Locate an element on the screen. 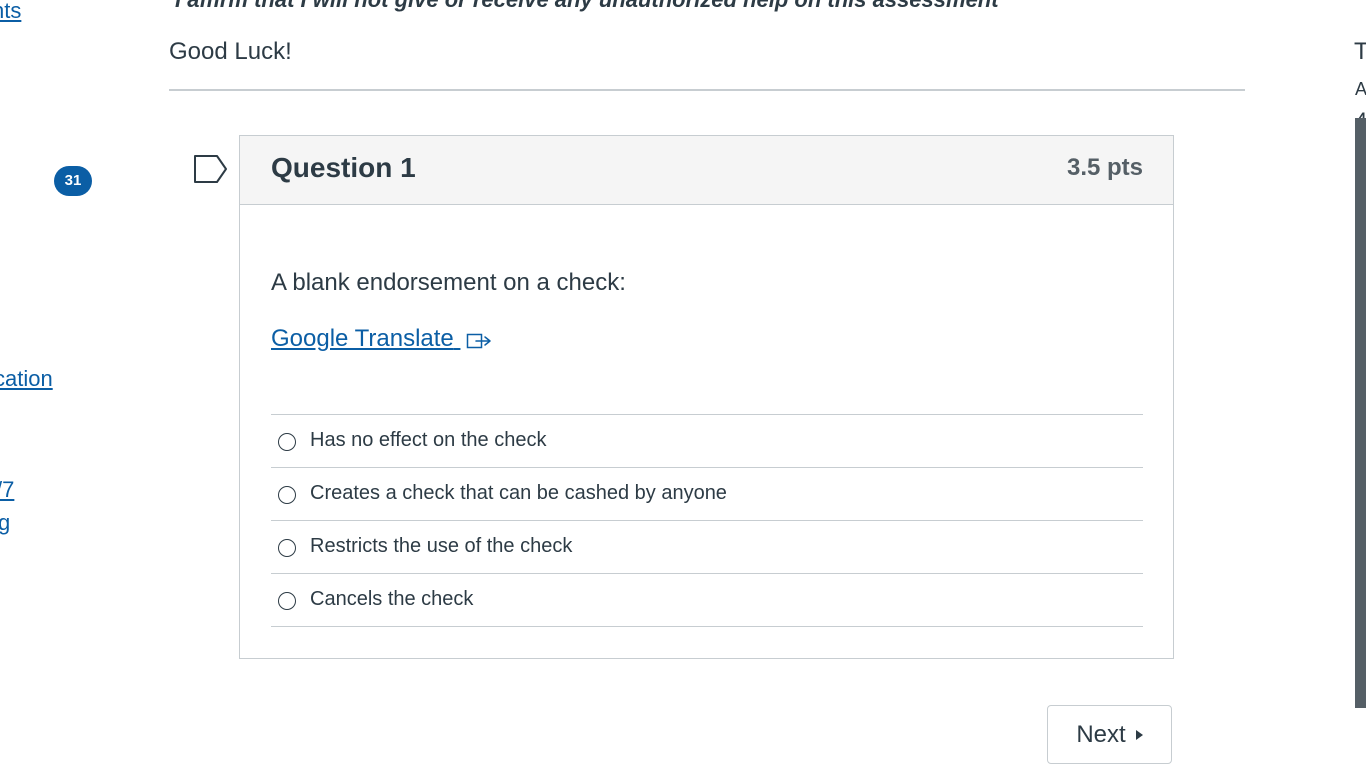  right-panel-title: T is located at coordinates (1360, 51).